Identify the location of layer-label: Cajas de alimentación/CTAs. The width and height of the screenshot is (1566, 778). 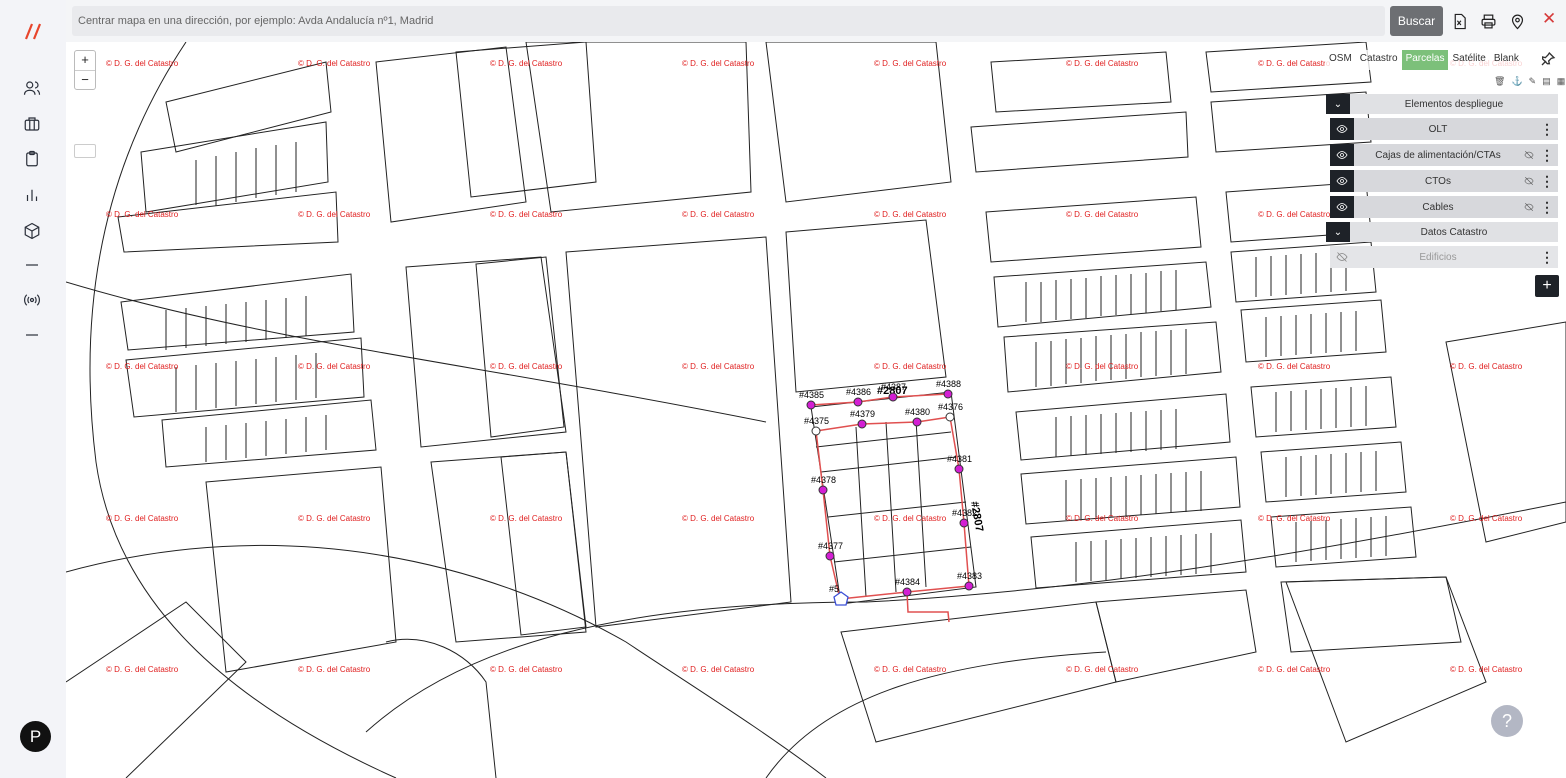
(1438, 155).